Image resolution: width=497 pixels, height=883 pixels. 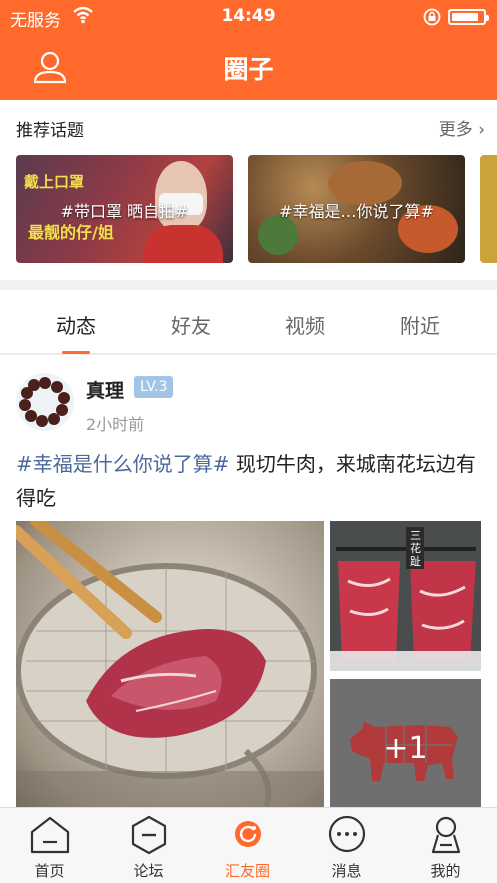 I want to click on topic-card, so click(x=488, y=209).